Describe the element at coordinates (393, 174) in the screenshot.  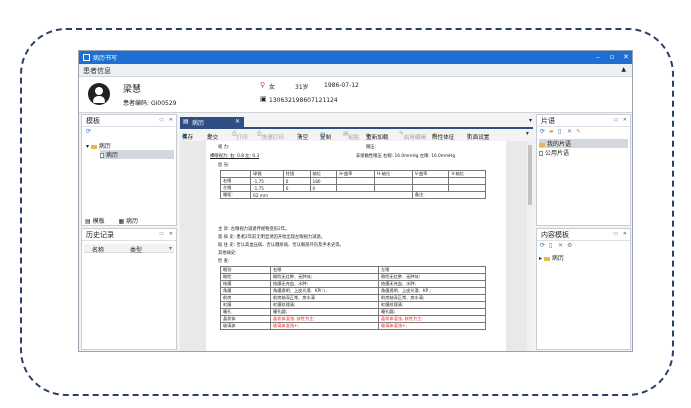
I see `table-cell: H-轴位` at that location.